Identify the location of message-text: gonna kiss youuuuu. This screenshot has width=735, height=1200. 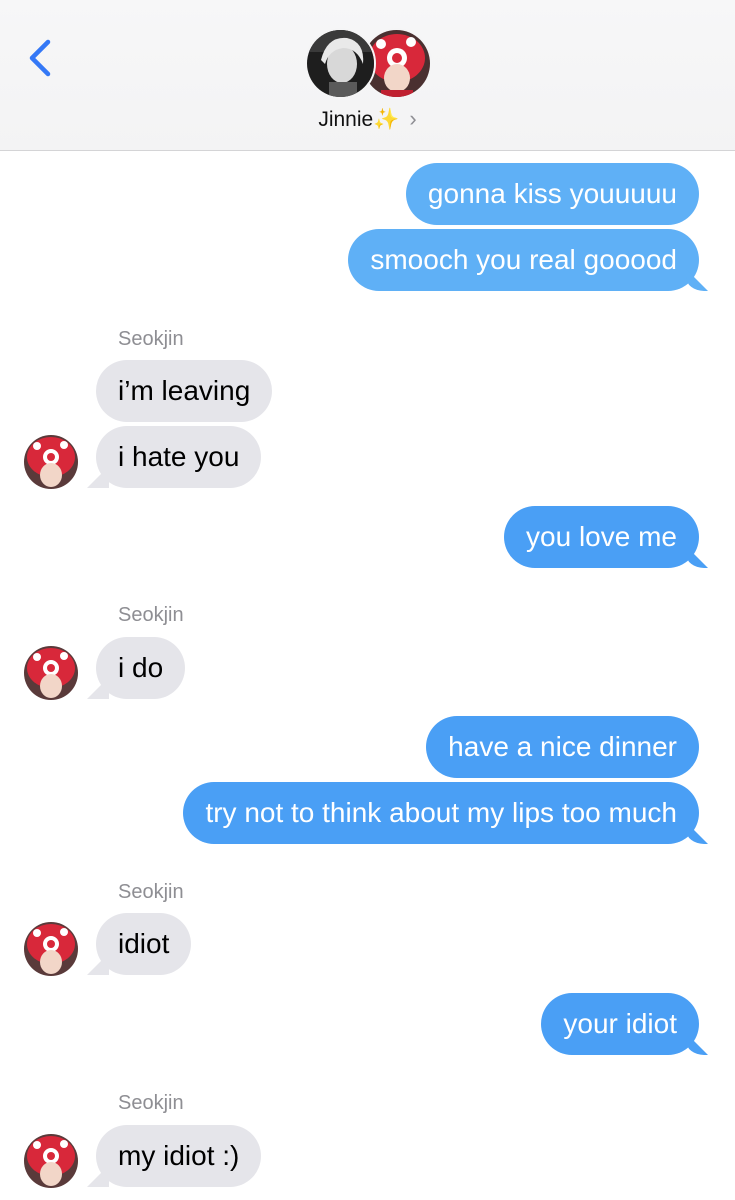
(552, 193).